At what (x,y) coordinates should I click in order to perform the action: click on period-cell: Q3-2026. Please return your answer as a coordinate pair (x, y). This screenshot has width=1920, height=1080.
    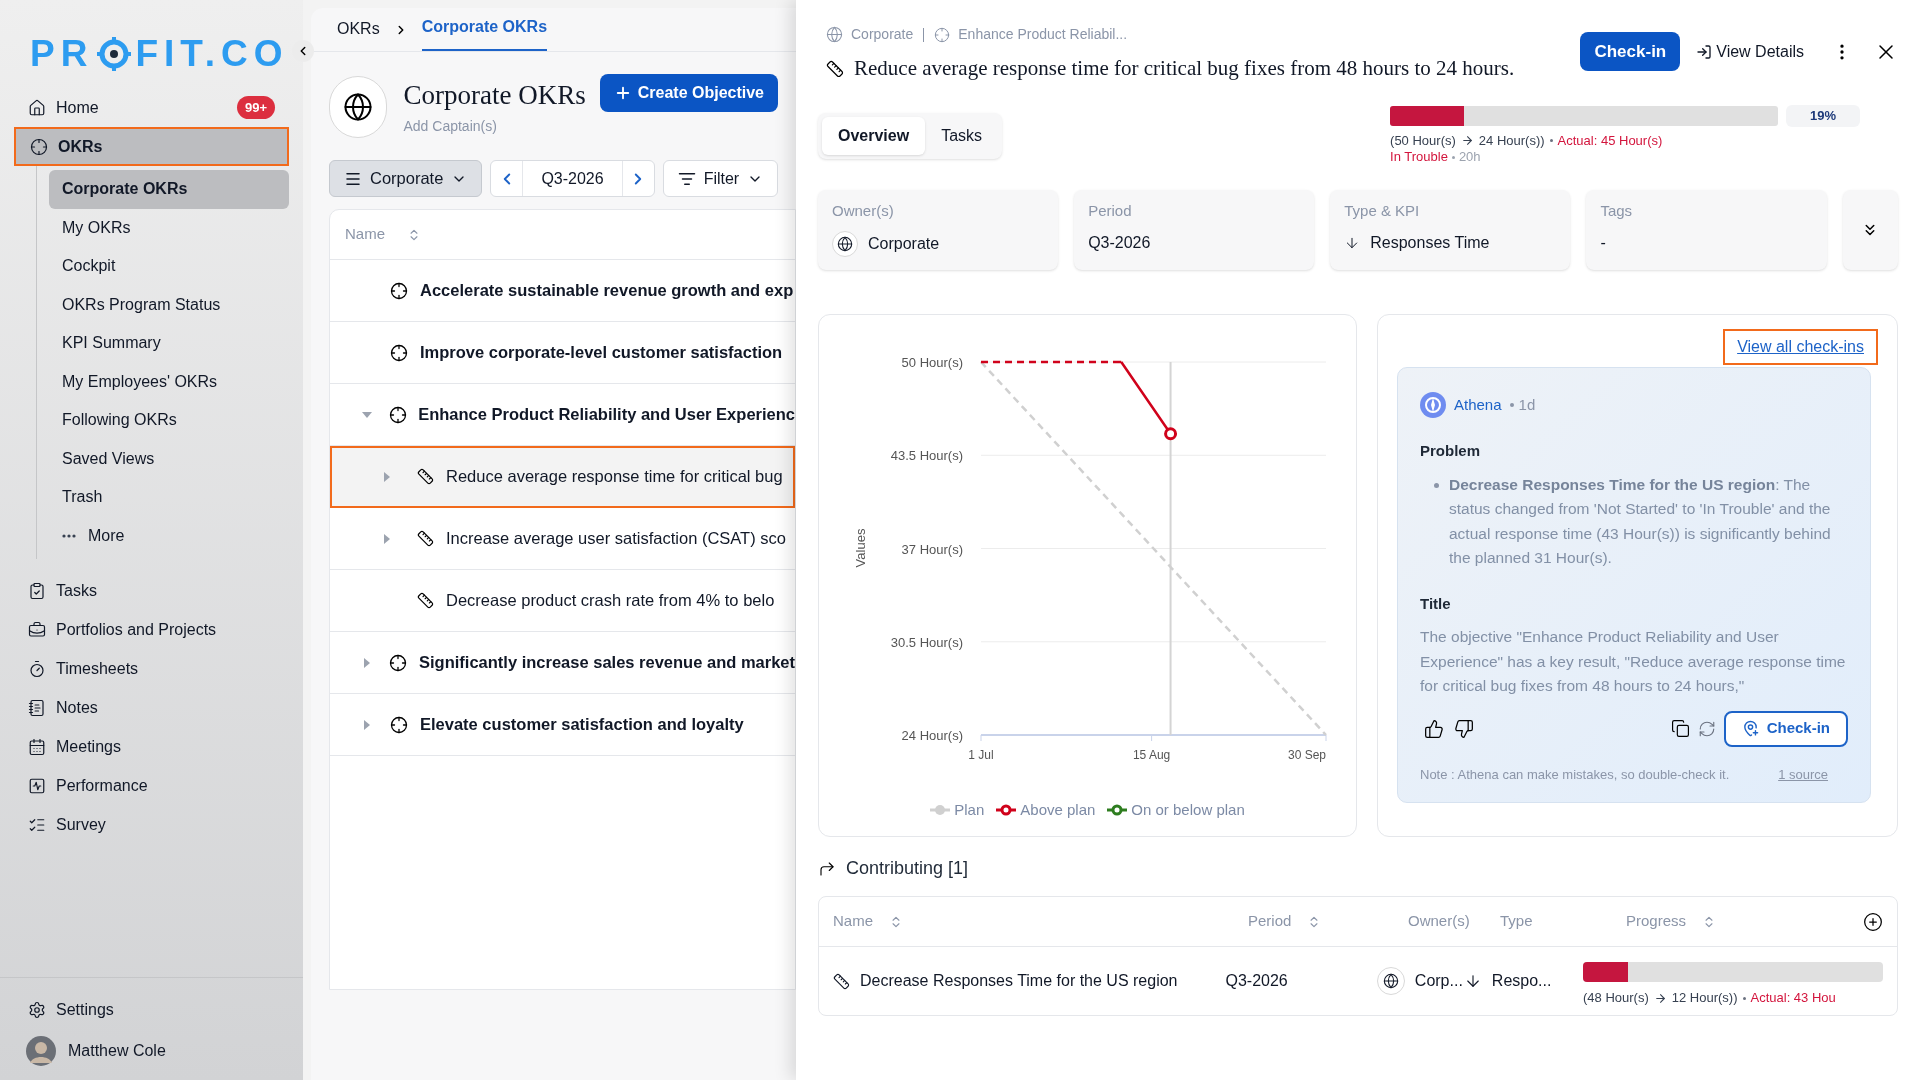
    Looking at the image, I should click on (1256, 980).